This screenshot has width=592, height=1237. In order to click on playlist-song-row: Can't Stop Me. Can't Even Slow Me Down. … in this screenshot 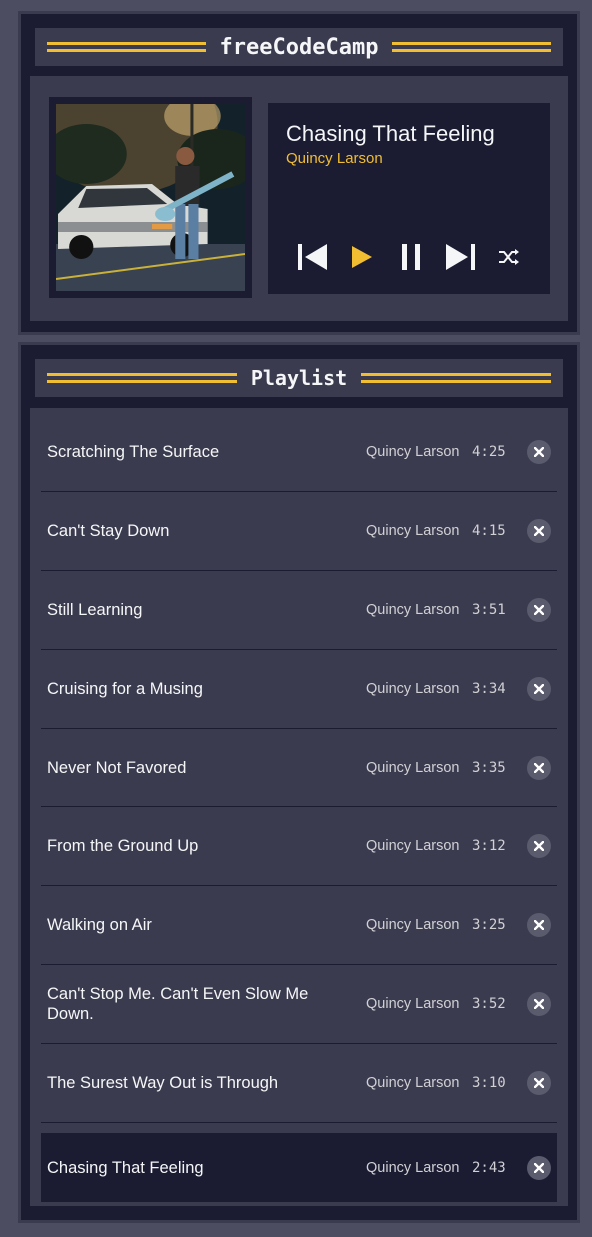, I will do `click(299, 1005)`.